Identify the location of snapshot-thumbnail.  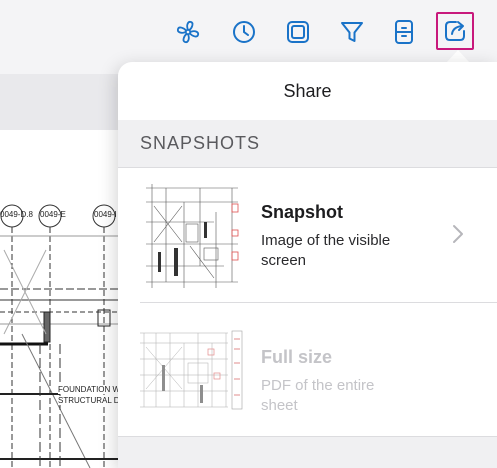
(192, 236).